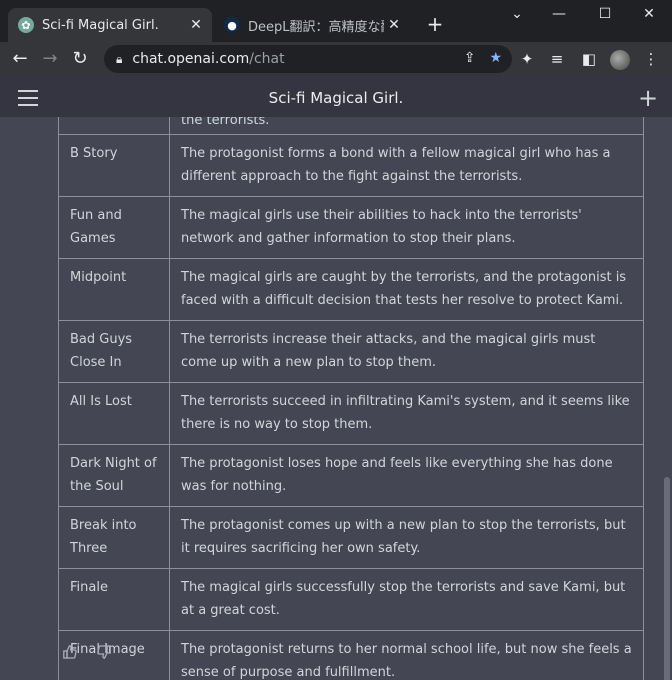  Describe the element at coordinates (651, 59) in the screenshot. I see `menu-dots-icon: ⋮` at that location.